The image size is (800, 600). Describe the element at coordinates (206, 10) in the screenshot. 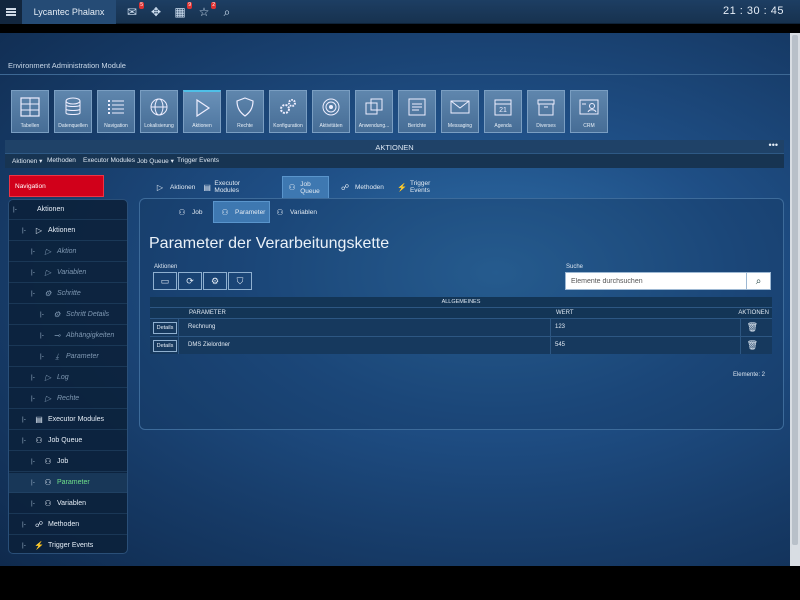

I see `star-icon: ☆ 2` at that location.